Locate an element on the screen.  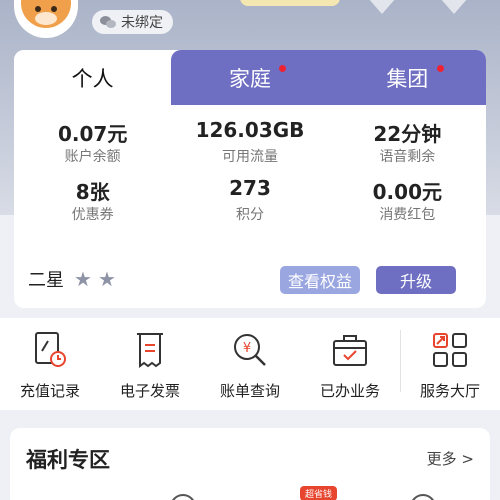
view-rights-button: 查看权益 is located at coordinates (320, 280).